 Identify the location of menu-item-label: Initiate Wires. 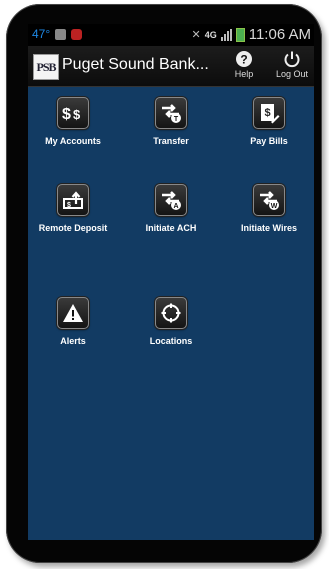
(269, 228).